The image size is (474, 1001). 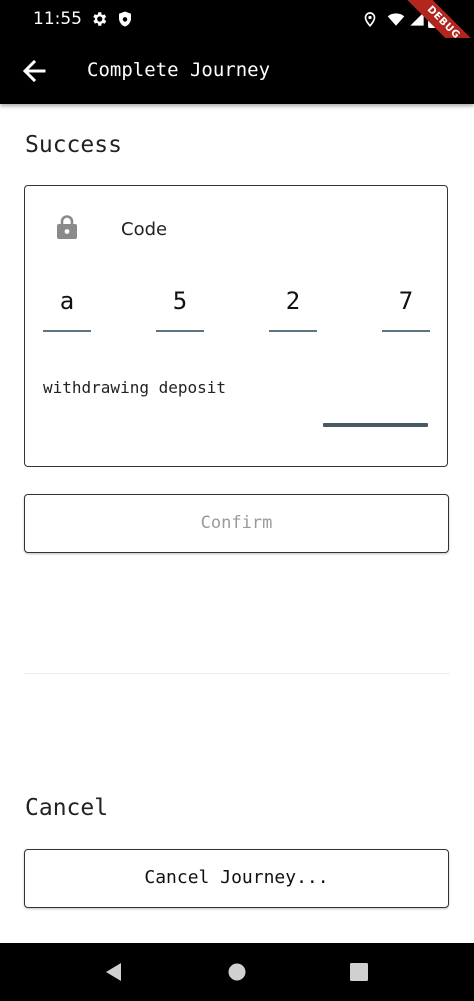 I want to click on page-title: Complete Journey, so click(x=179, y=70).